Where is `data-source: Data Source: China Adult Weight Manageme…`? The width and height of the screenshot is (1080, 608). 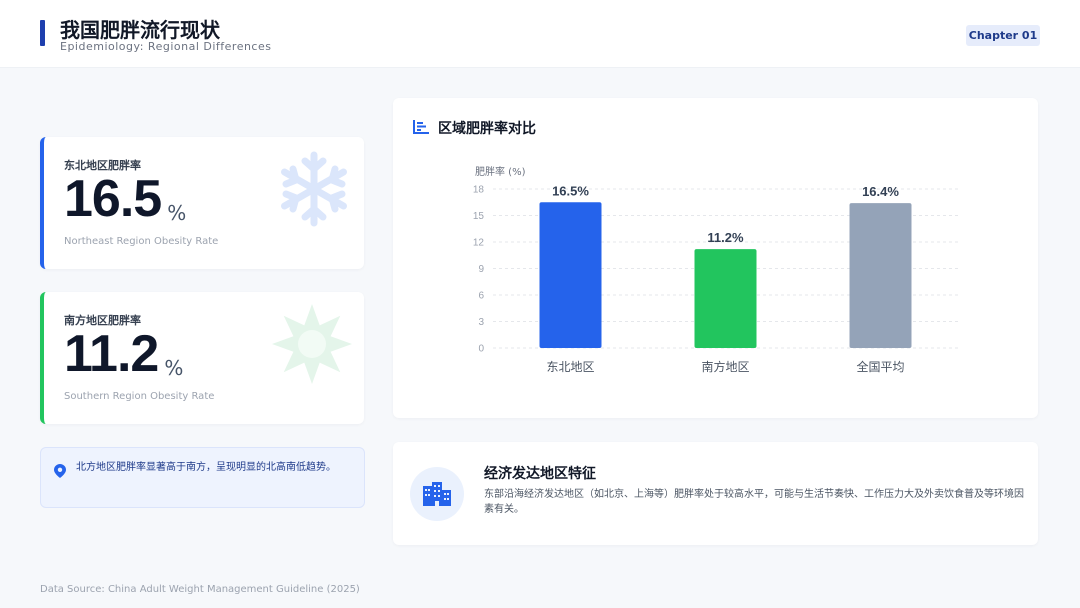 data-source: Data Source: China Adult Weight Manageme… is located at coordinates (200, 589).